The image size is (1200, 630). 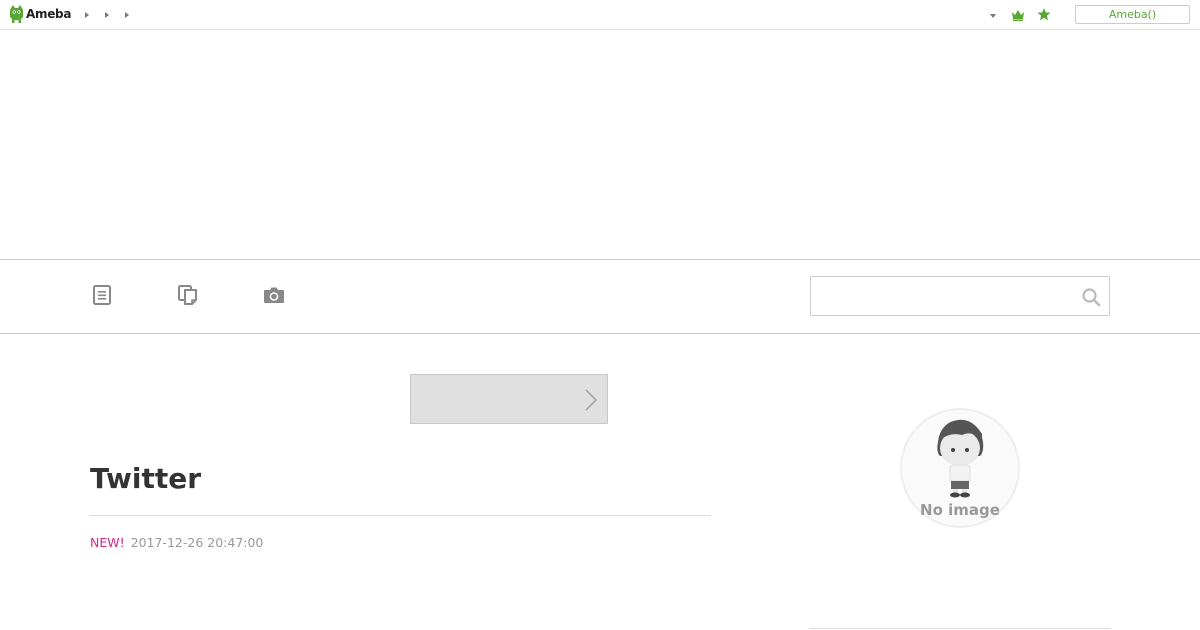 What do you see at coordinates (188, 295) in the screenshot?
I see `archive-icon` at bounding box center [188, 295].